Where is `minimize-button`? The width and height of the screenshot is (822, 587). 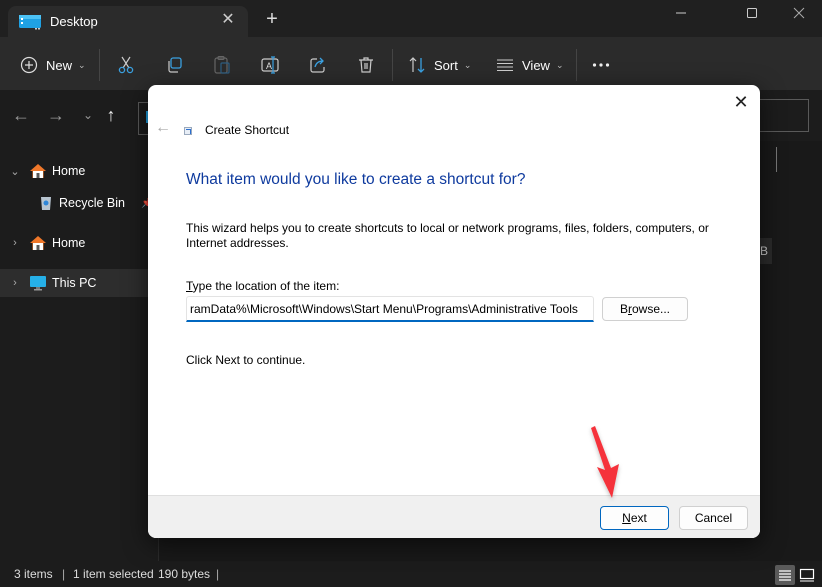 minimize-button is located at coordinates (681, 13).